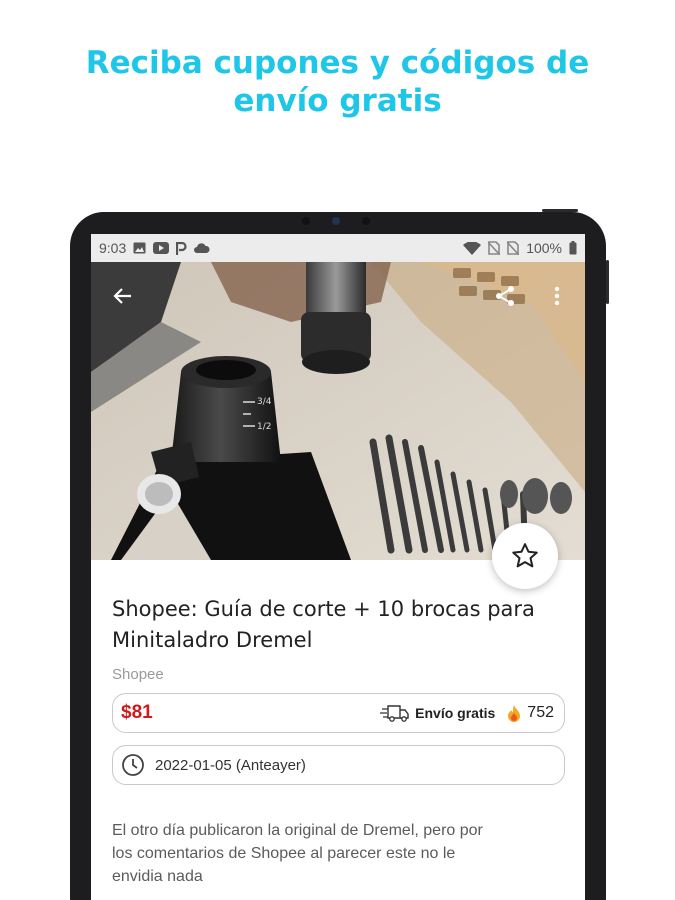  I want to click on promo-headline-line2: envío gratis, so click(337, 101).